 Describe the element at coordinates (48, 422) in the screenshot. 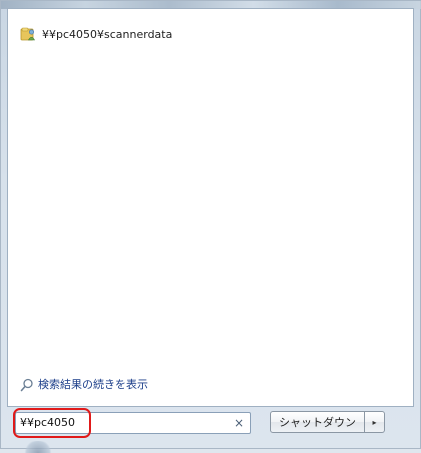

I see `search-input-value: ¥¥pc4050` at that location.